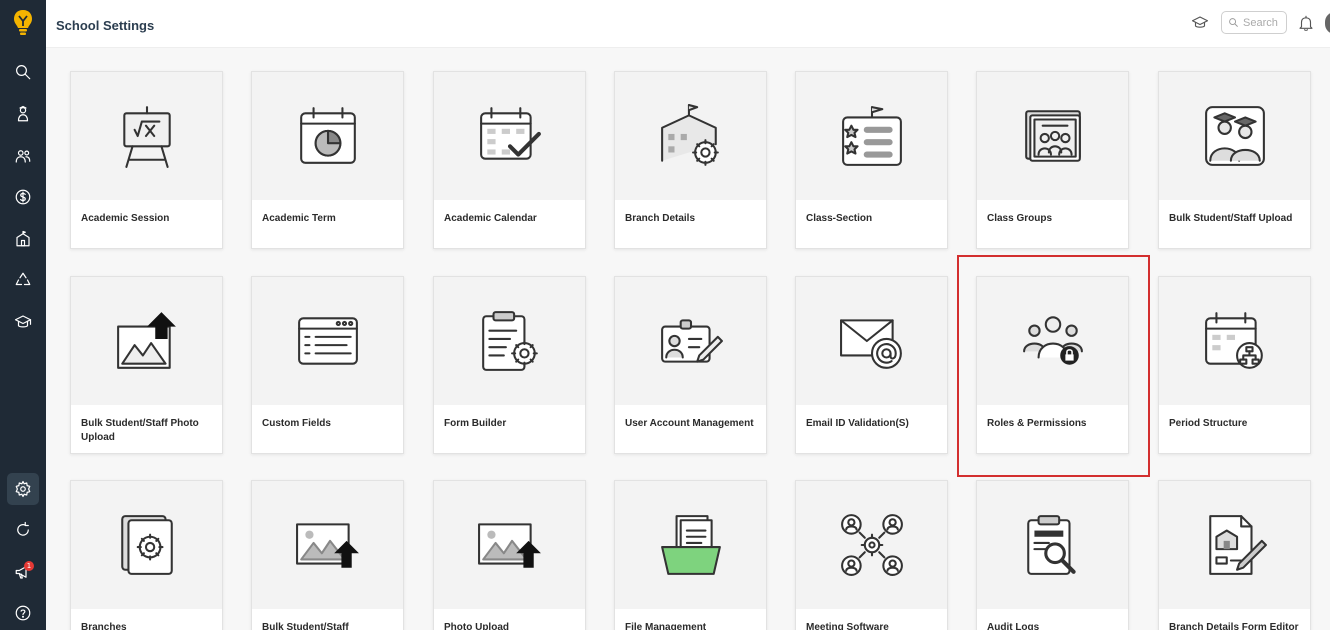 The image size is (1330, 630). What do you see at coordinates (1208, 423) in the screenshot?
I see `card-label: Period Structure` at bounding box center [1208, 423].